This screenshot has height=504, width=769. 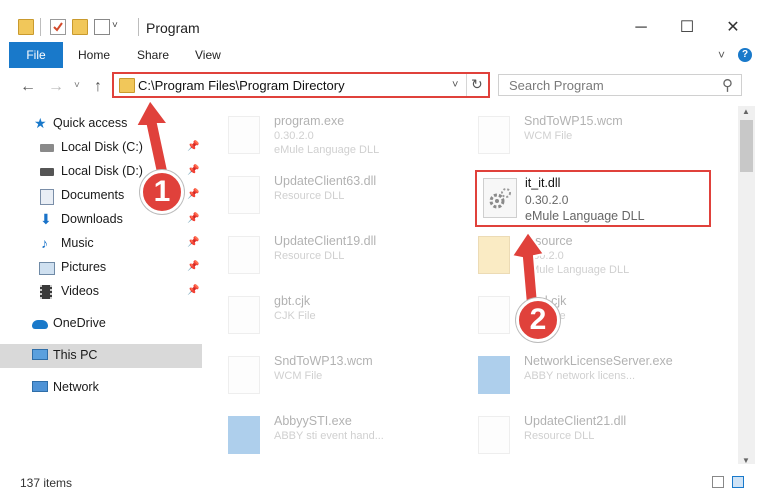 What do you see at coordinates (162, 192) in the screenshot?
I see `step-badge-1: 1` at bounding box center [162, 192].